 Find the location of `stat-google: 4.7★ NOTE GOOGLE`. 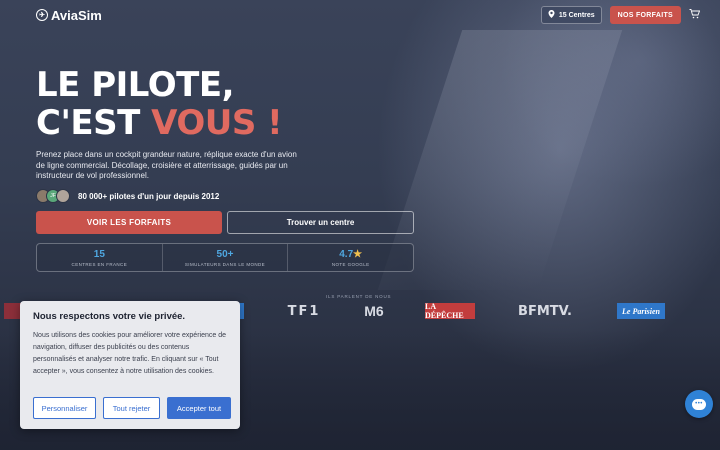

stat-google: 4.7★ NOTE GOOGLE is located at coordinates (350, 257).